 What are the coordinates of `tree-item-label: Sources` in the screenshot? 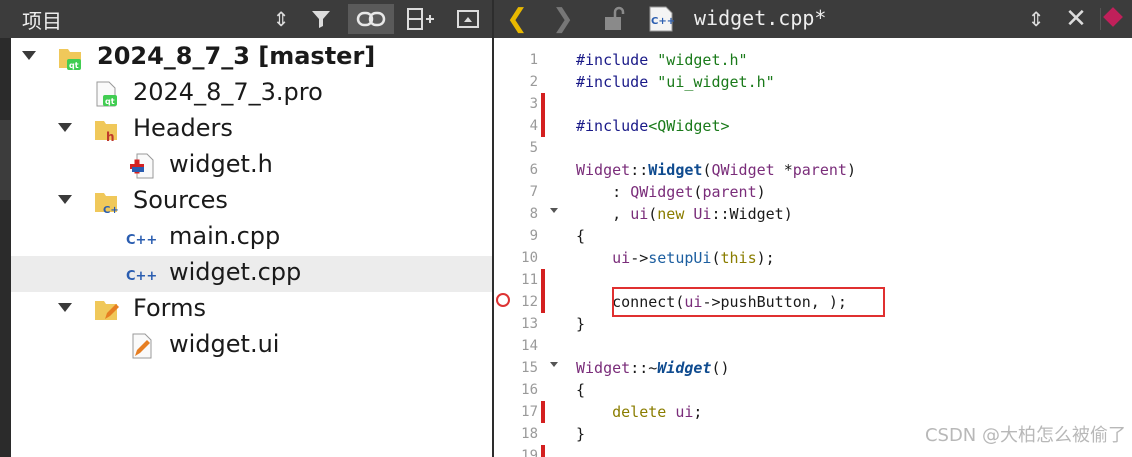 It's located at (180, 200).